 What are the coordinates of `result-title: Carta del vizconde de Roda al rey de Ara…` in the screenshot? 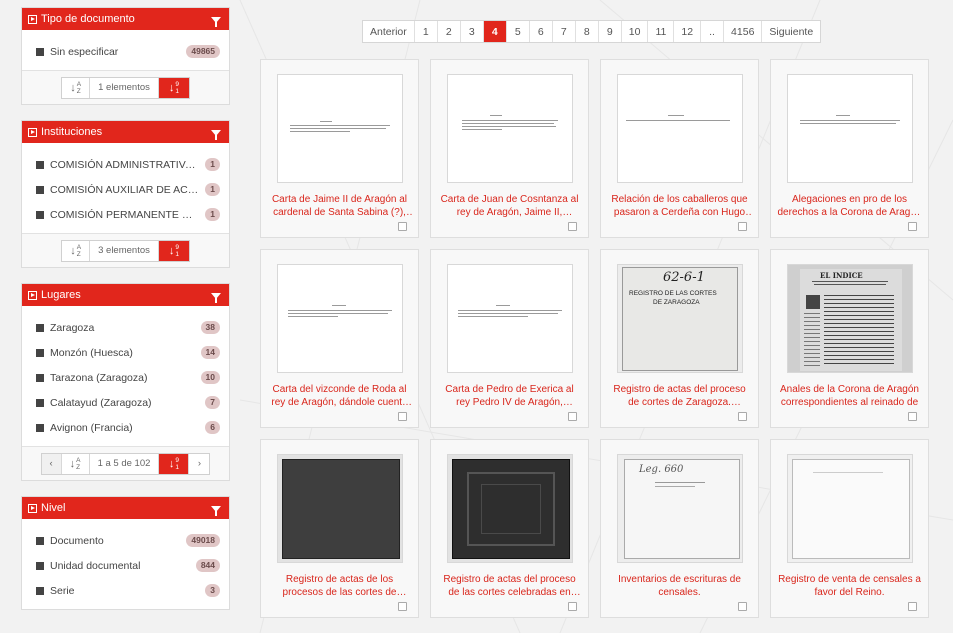 It's located at (339, 396).